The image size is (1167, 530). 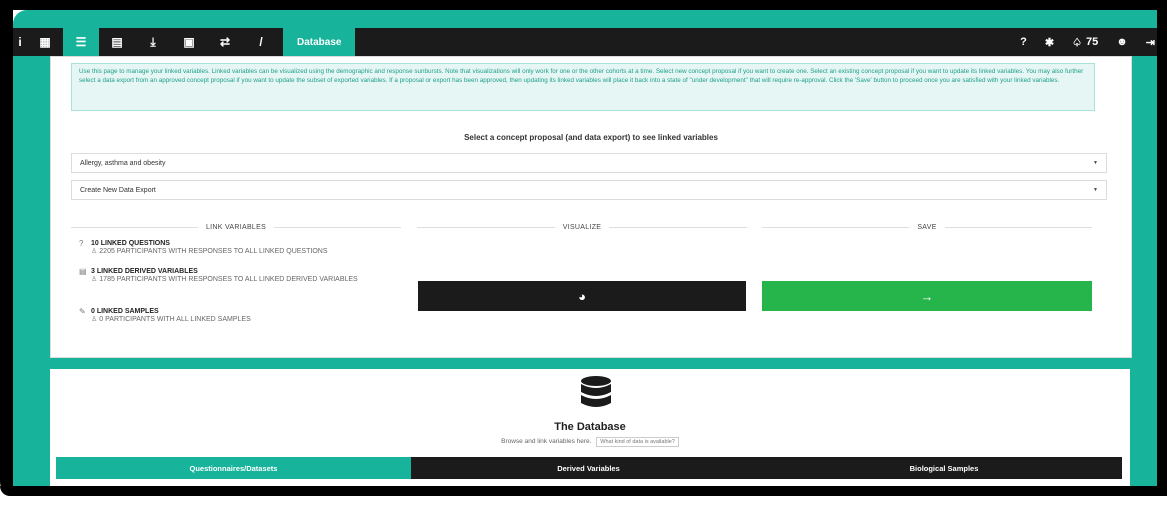 I want to click on bug-icon: ✱, so click(x=1049, y=42).